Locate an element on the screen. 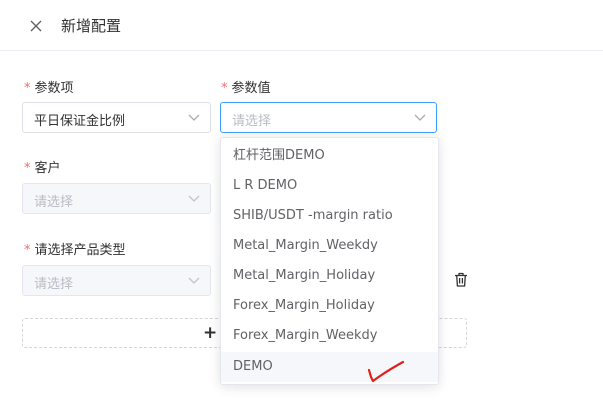 This screenshot has width=603, height=404. param-item-select: 平日保证金比例 is located at coordinates (116, 117).